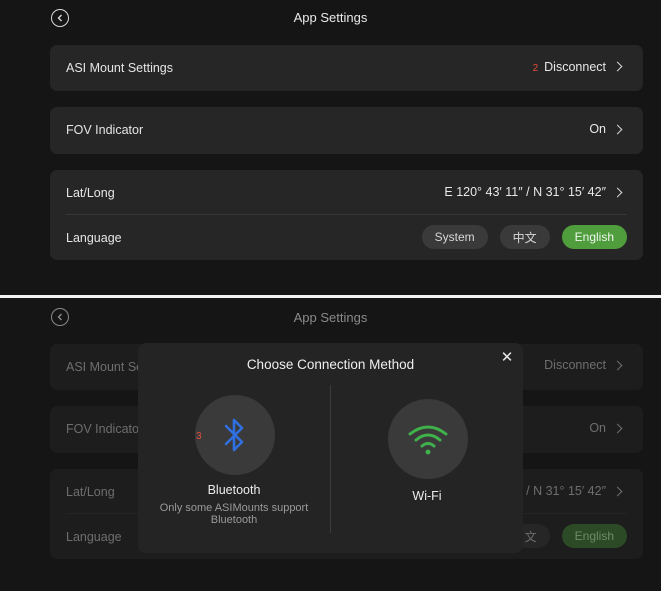  I want to click on language-options: System 中文 English, so click(524, 237).